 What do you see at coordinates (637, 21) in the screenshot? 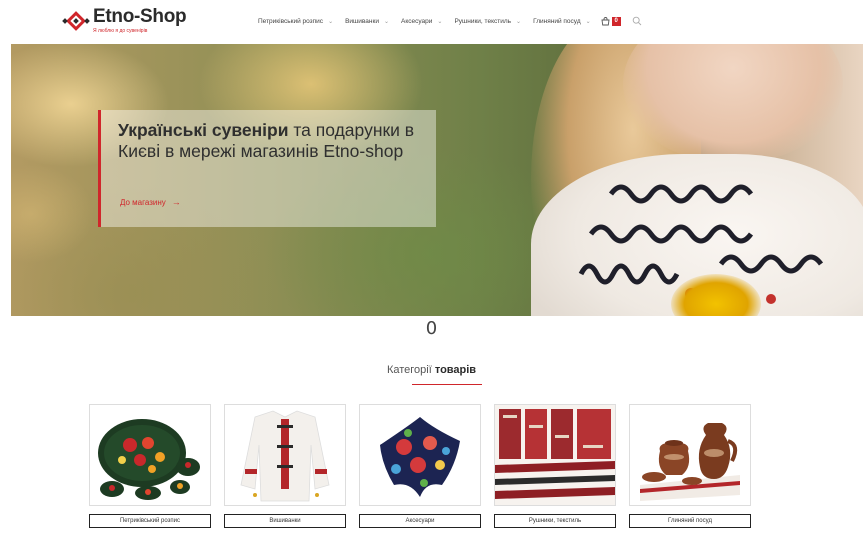
I see `search-icon` at bounding box center [637, 21].